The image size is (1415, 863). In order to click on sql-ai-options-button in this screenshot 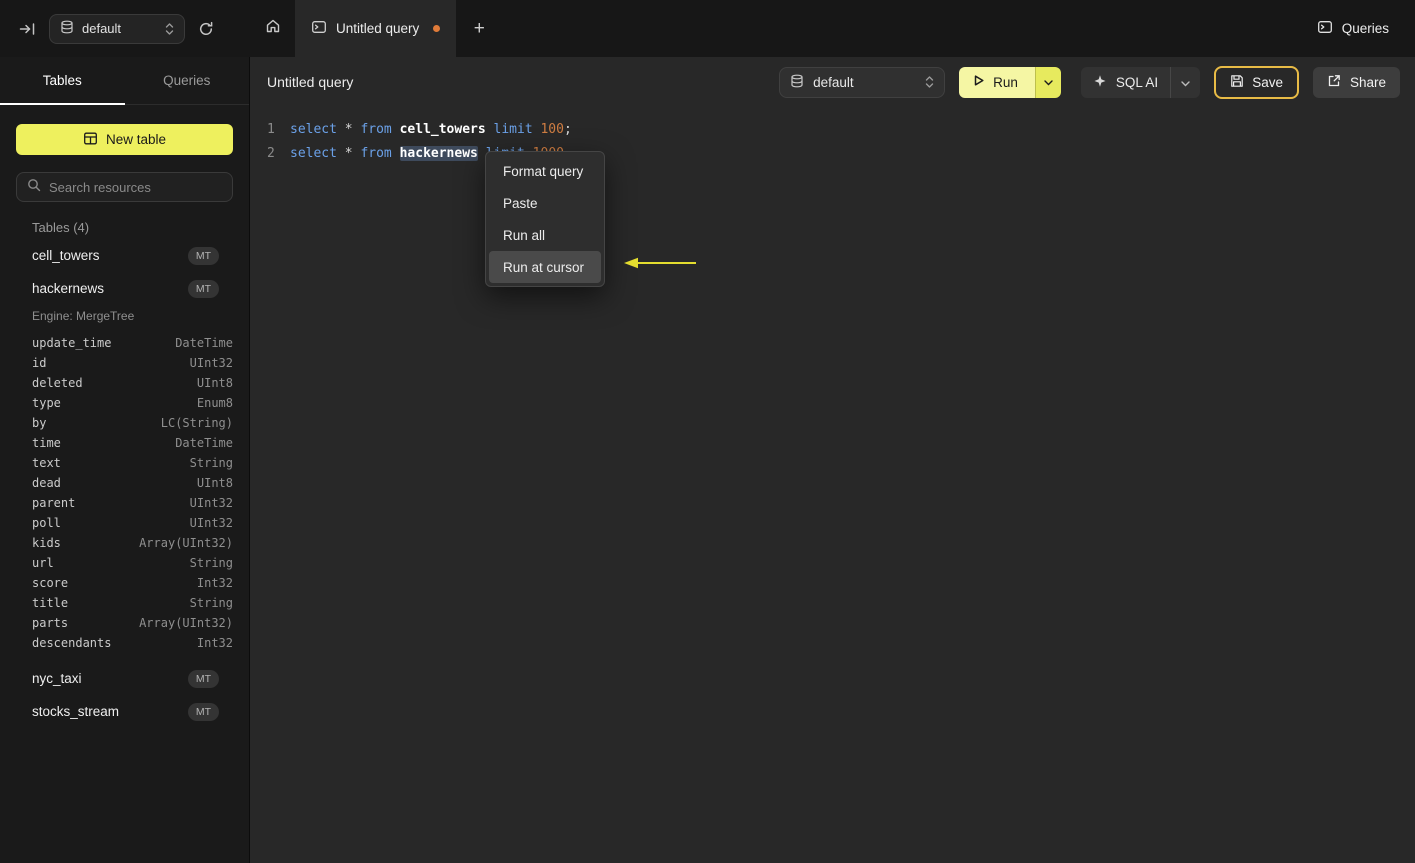, I will do `click(1185, 82)`.